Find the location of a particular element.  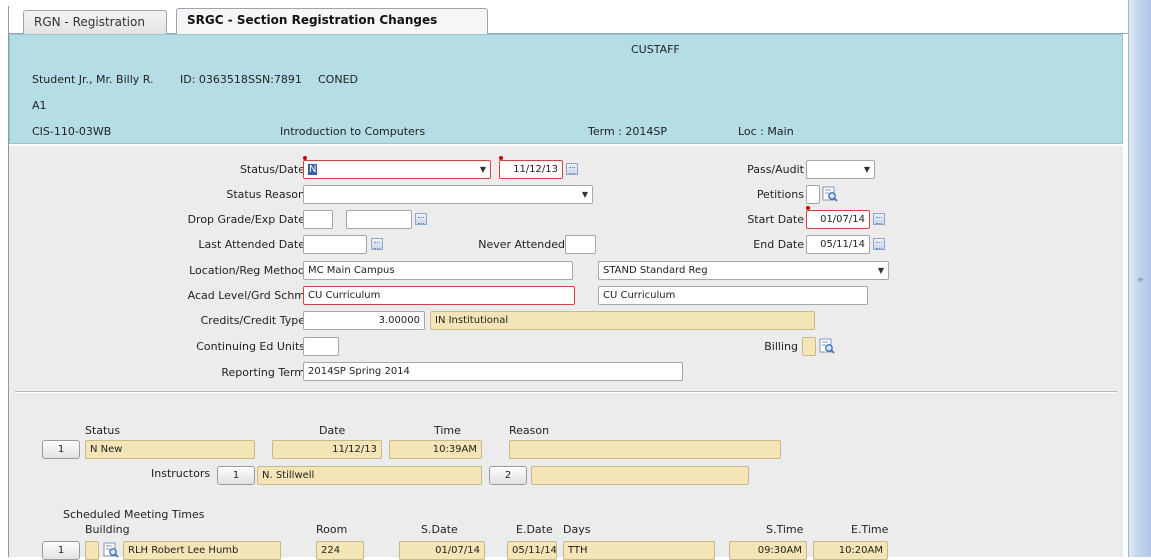

meeting-indicator-field is located at coordinates (92, 550).